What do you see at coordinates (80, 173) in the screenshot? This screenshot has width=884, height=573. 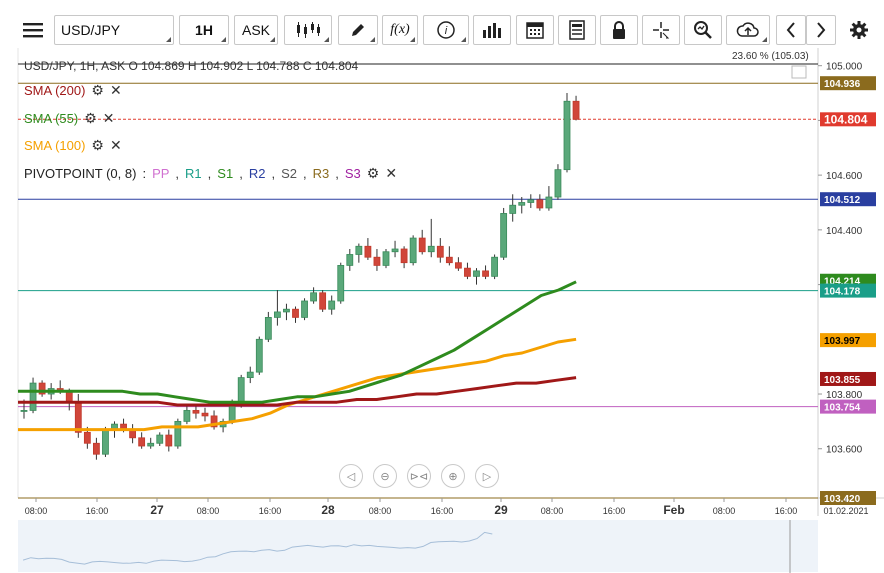 I see `pivot-label: PIVOTPOINT (0, 8)` at bounding box center [80, 173].